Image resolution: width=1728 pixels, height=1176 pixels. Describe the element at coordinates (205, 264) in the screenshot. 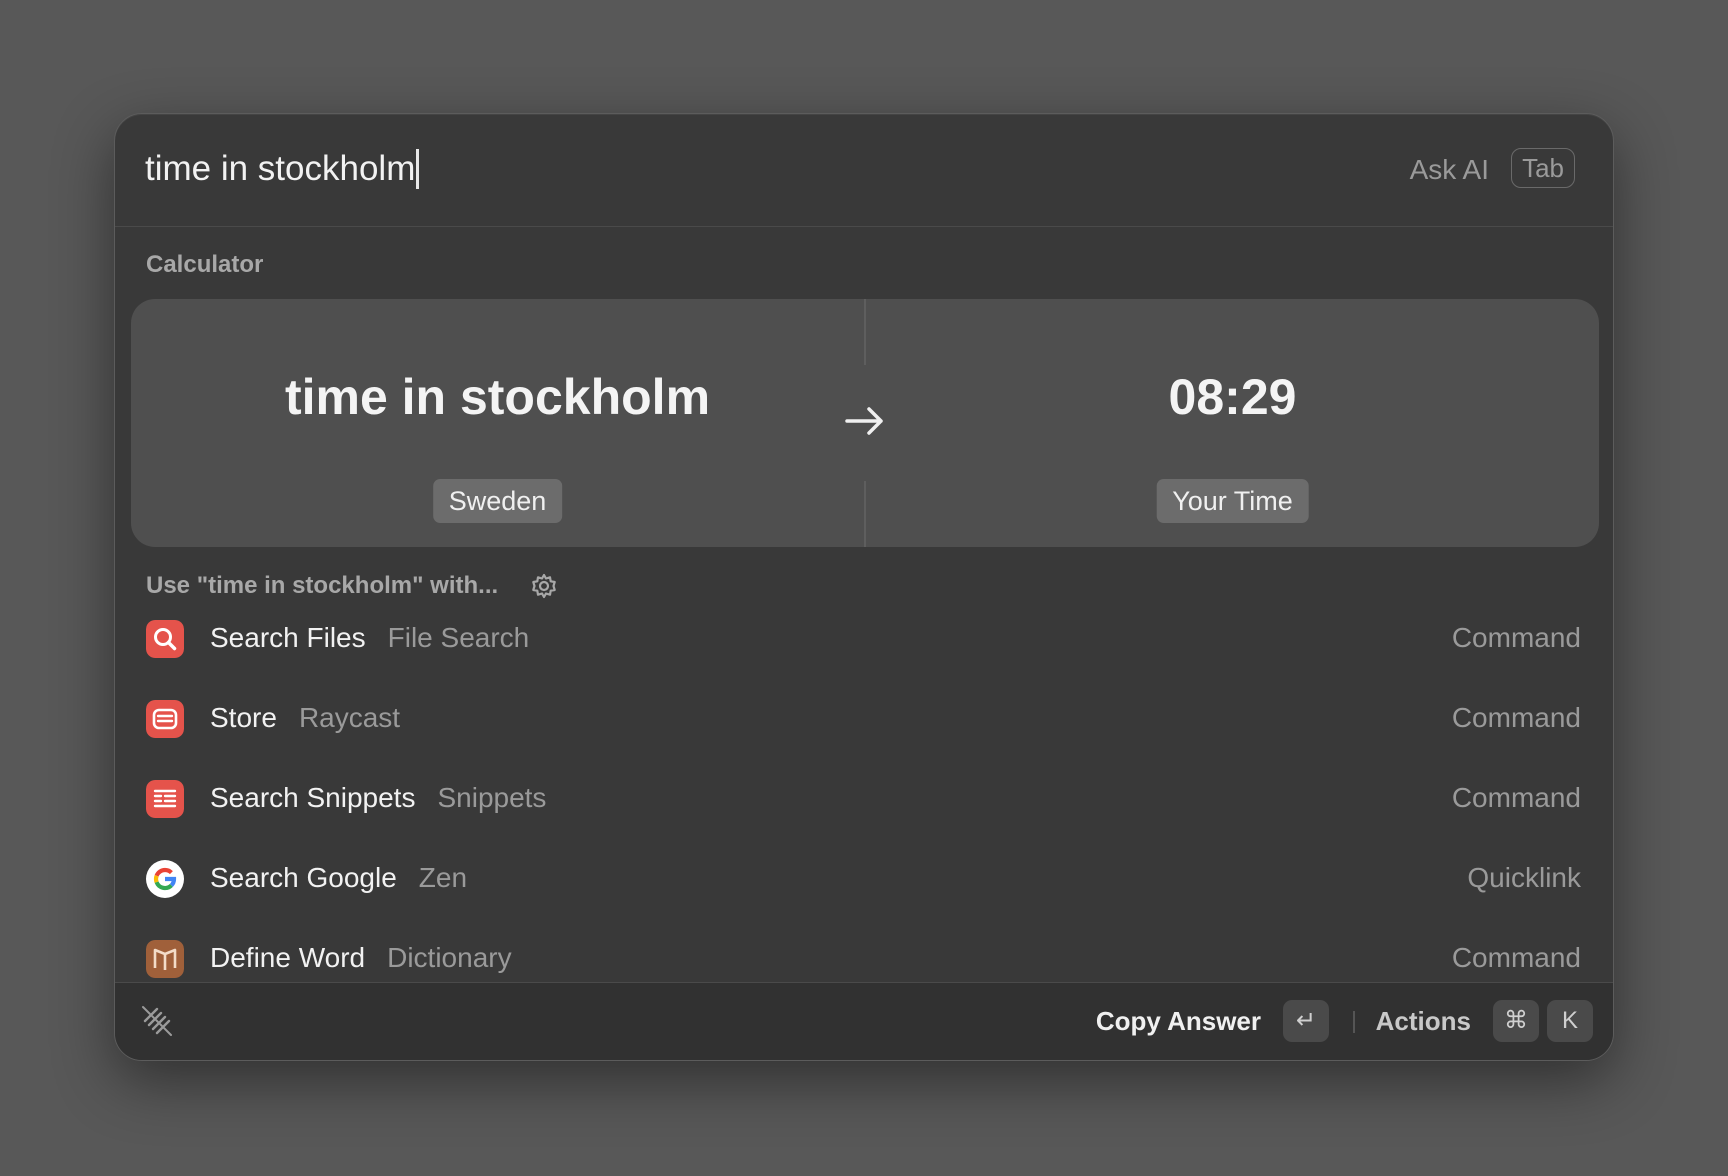

I see `calculator-section-title: Calculator` at that location.